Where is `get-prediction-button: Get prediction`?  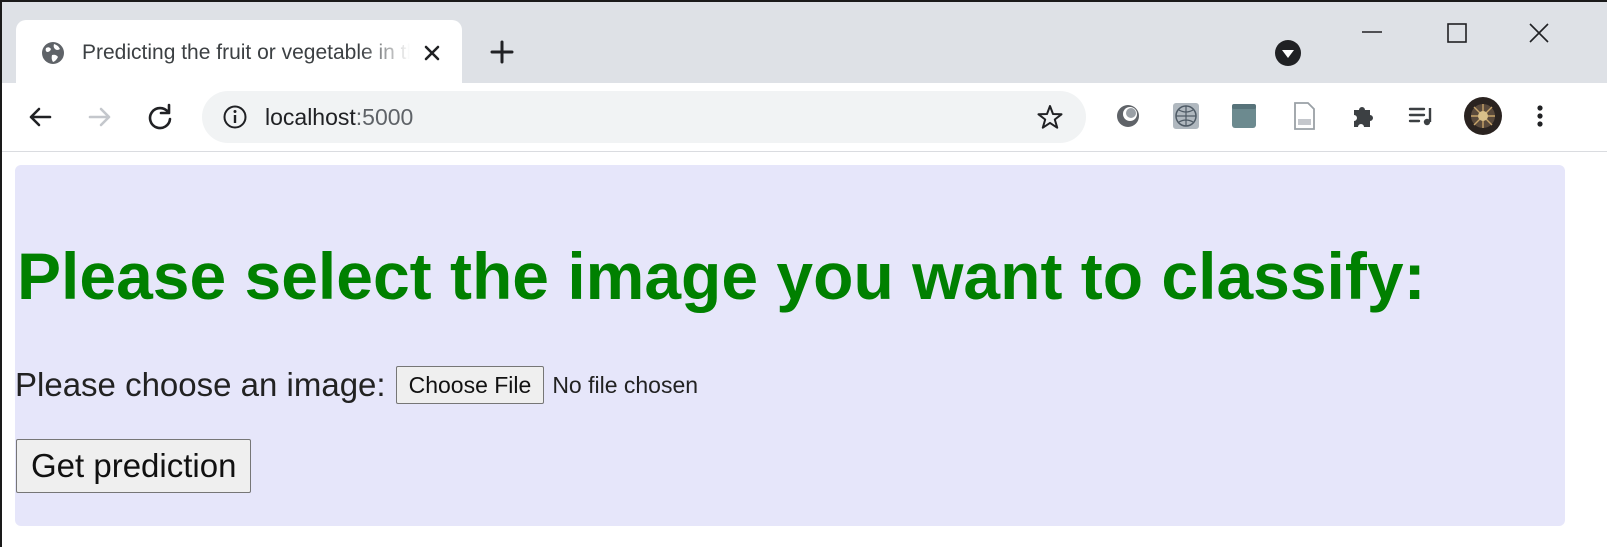 get-prediction-button: Get prediction is located at coordinates (134, 466).